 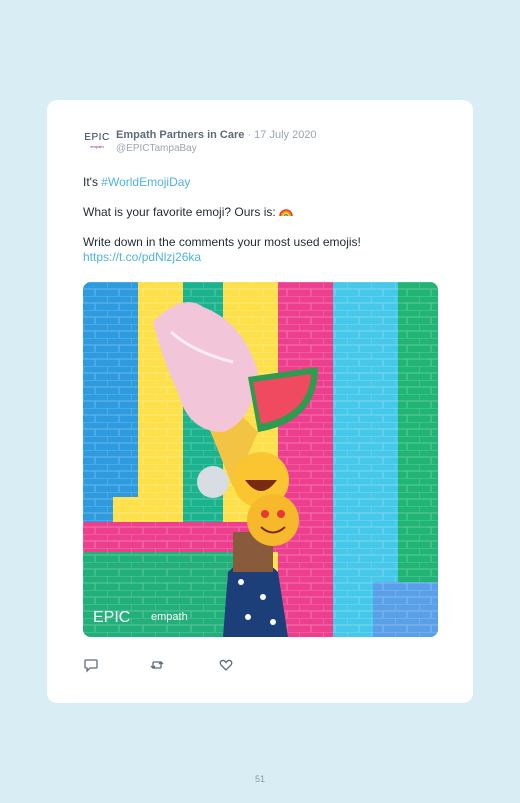 What do you see at coordinates (91, 665) in the screenshot?
I see `comment-icon` at bounding box center [91, 665].